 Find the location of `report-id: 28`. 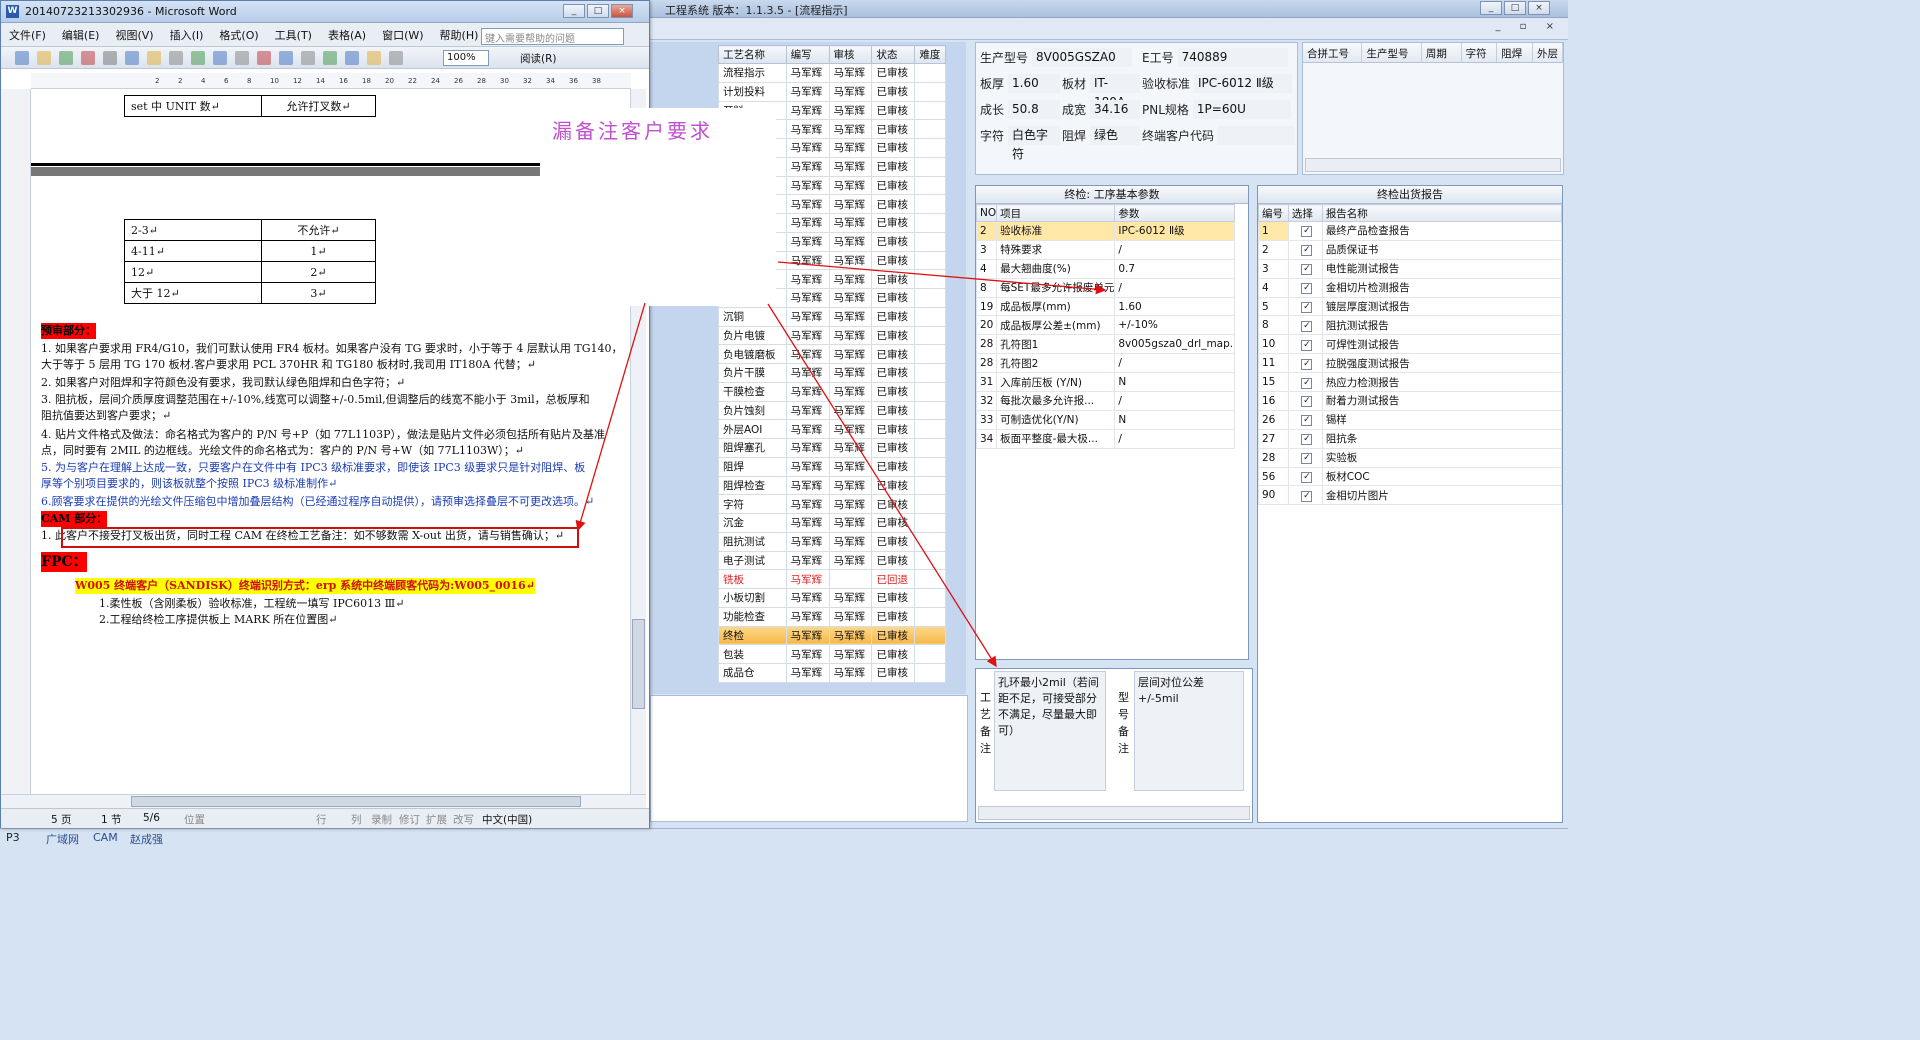

report-id: 28 is located at coordinates (1273, 457).